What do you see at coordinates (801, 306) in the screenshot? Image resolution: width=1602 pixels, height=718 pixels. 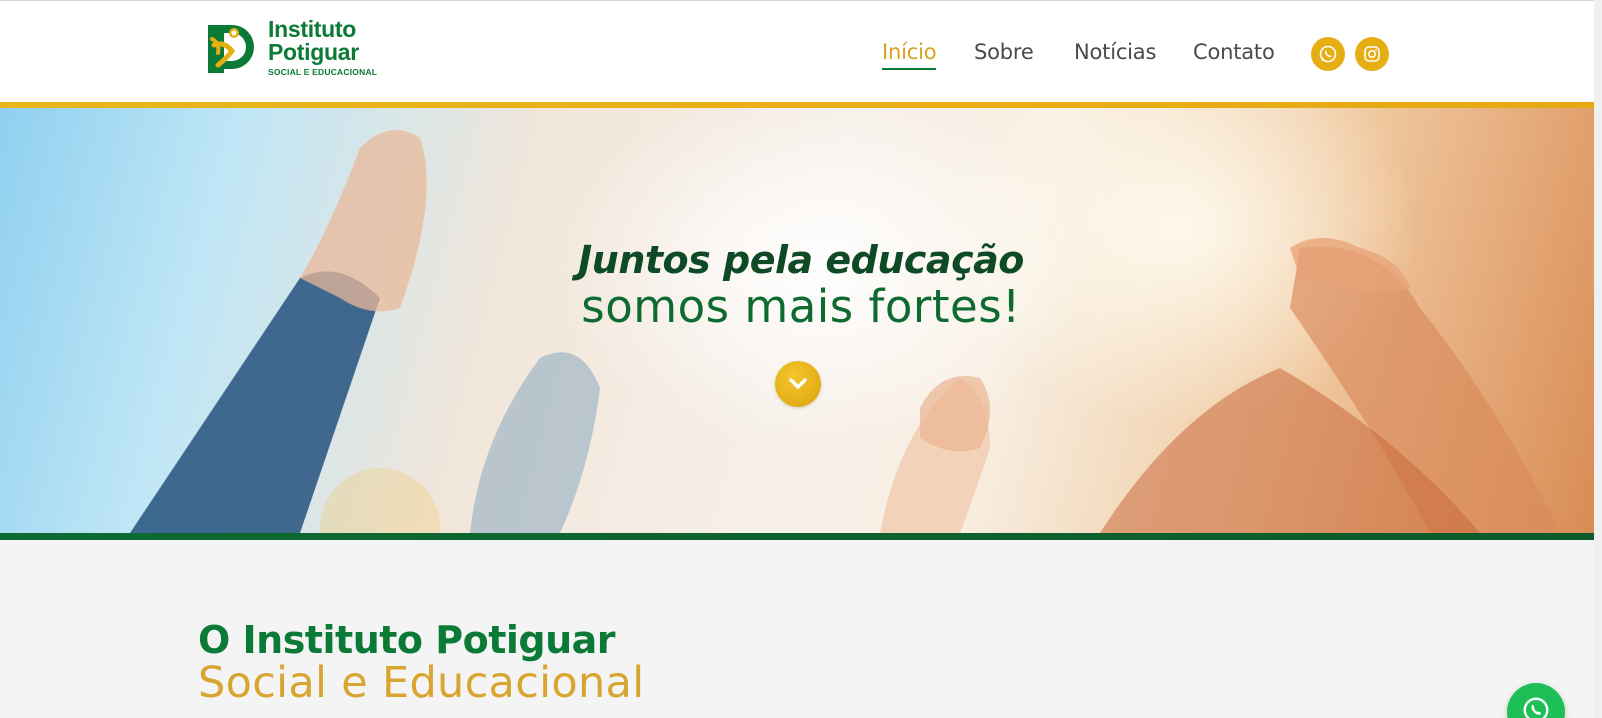 I see `hero-subtitle: somos mais fortes!` at bounding box center [801, 306].